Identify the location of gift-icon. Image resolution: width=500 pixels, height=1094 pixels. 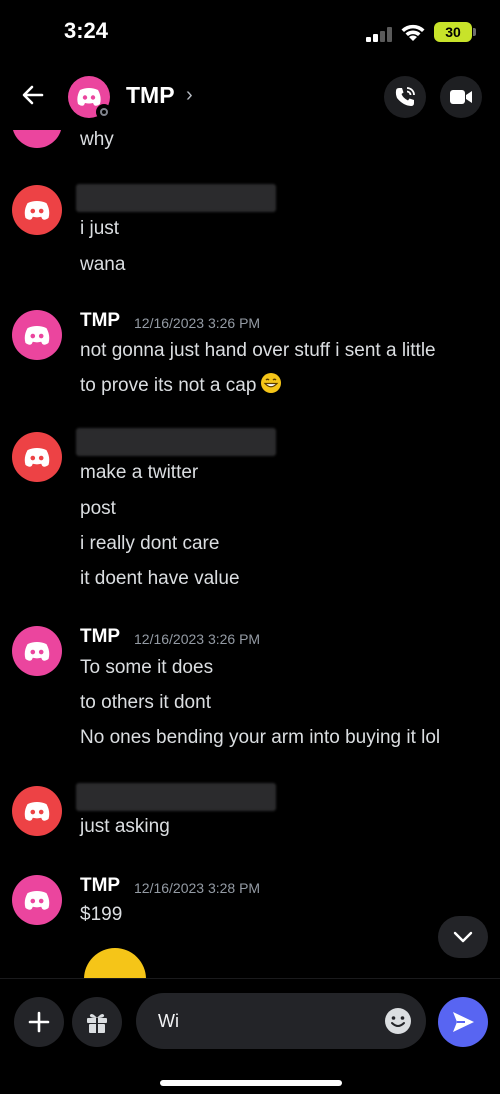
(97, 1023).